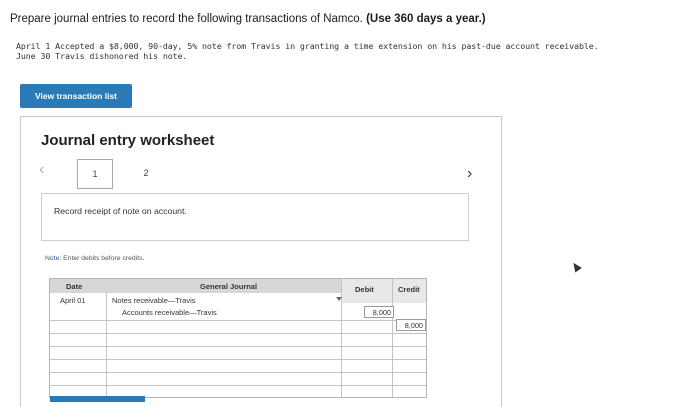 The height and width of the screenshot is (407, 700). What do you see at coordinates (411, 325) in the screenshot?
I see `row-2-credit: 8,000` at bounding box center [411, 325].